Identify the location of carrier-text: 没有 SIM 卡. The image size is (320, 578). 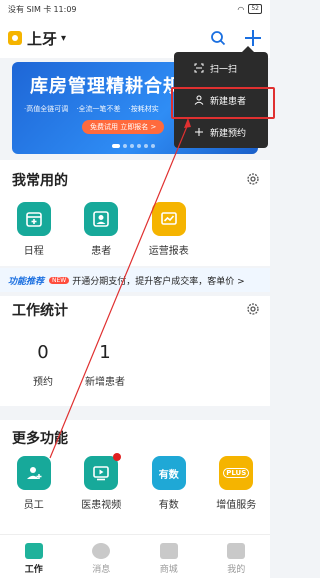
(30, 9).